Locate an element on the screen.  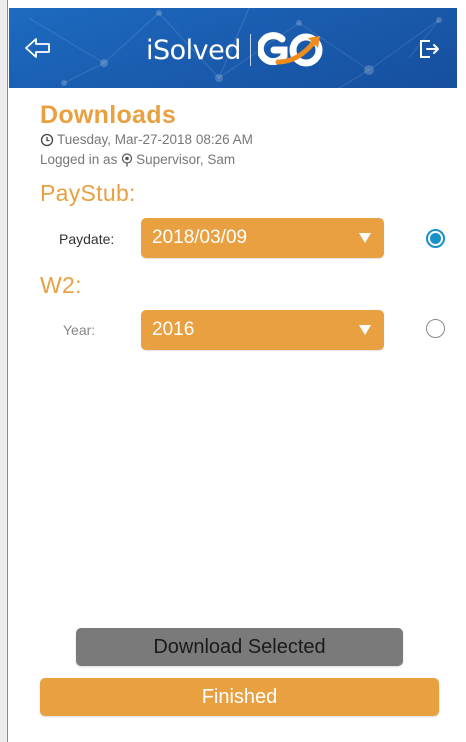
w2-radio is located at coordinates (435, 328).